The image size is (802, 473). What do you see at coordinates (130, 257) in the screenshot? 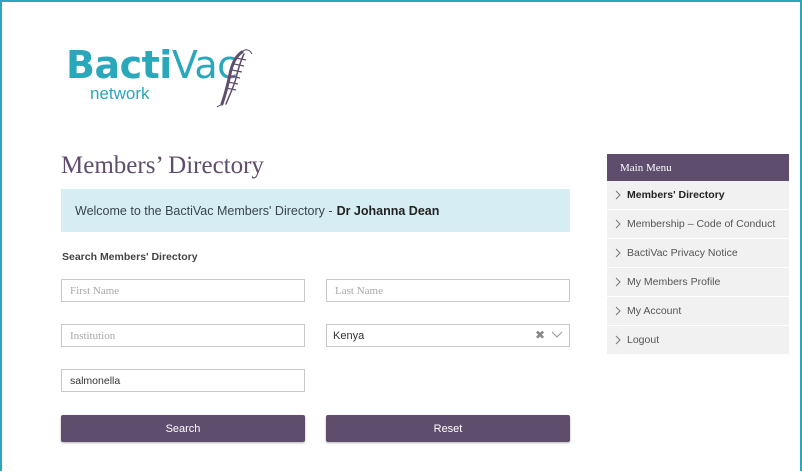
I see `search-section-label: Search Members' Directory` at bounding box center [130, 257].